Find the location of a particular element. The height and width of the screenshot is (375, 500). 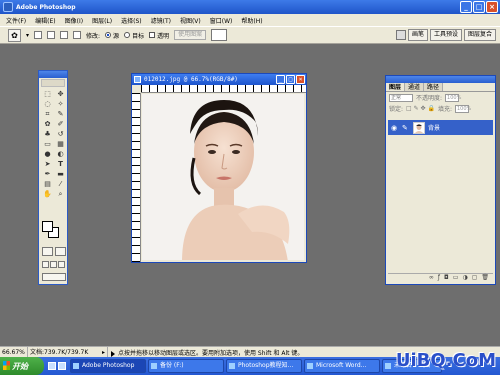

intersect-selection-icon is located at coordinates (77, 35).